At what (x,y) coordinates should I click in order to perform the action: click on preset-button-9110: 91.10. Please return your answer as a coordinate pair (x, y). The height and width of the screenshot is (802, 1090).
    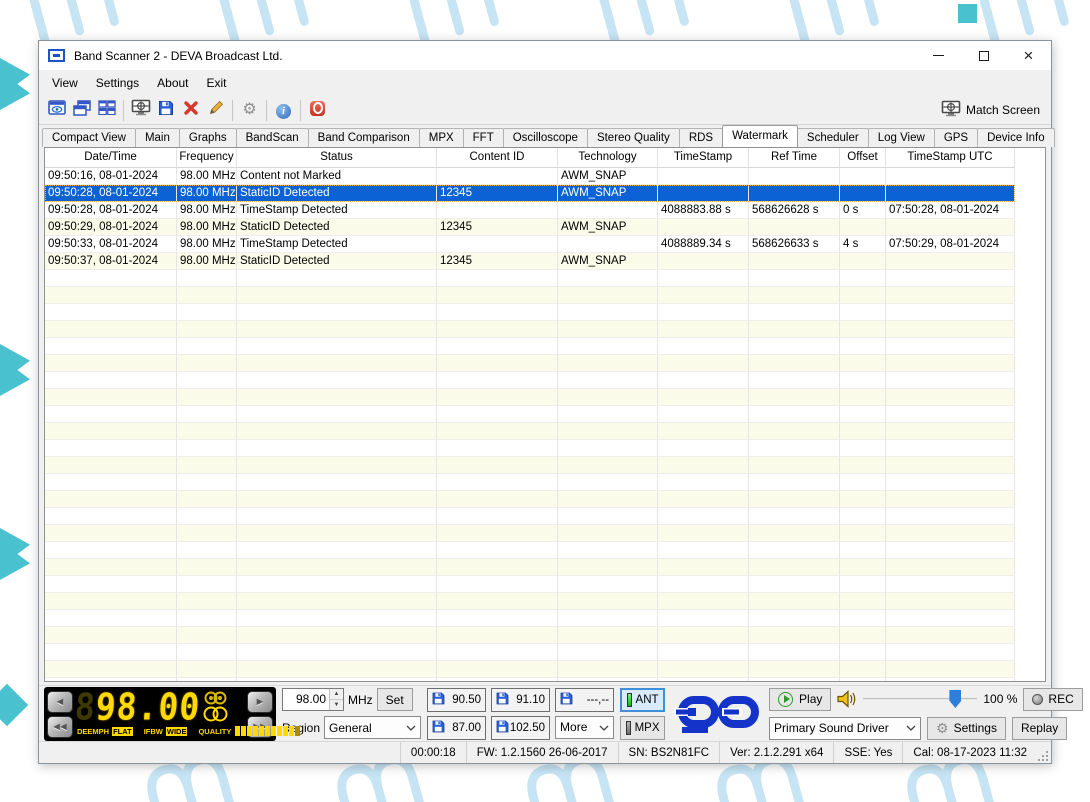
    Looking at the image, I should click on (521, 699).